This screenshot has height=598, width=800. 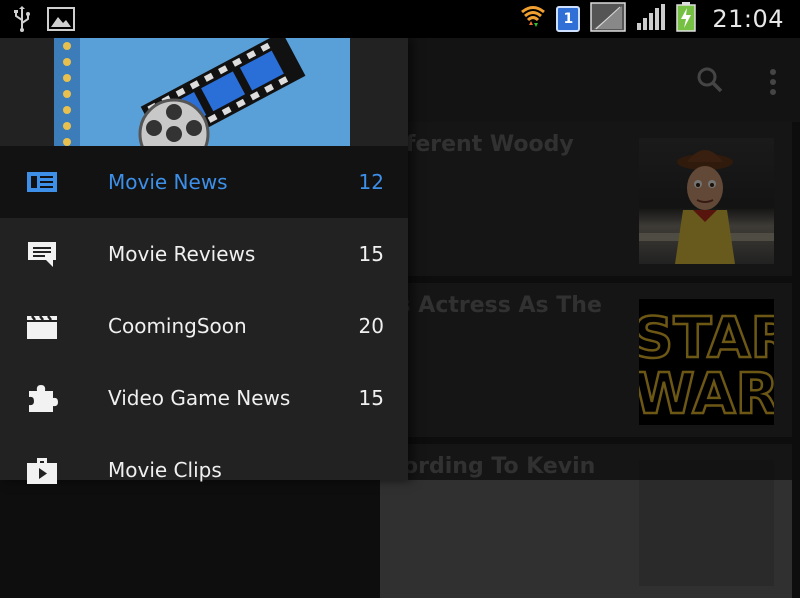 I want to click on drawer-item-count: 12, so click(x=371, y=182).